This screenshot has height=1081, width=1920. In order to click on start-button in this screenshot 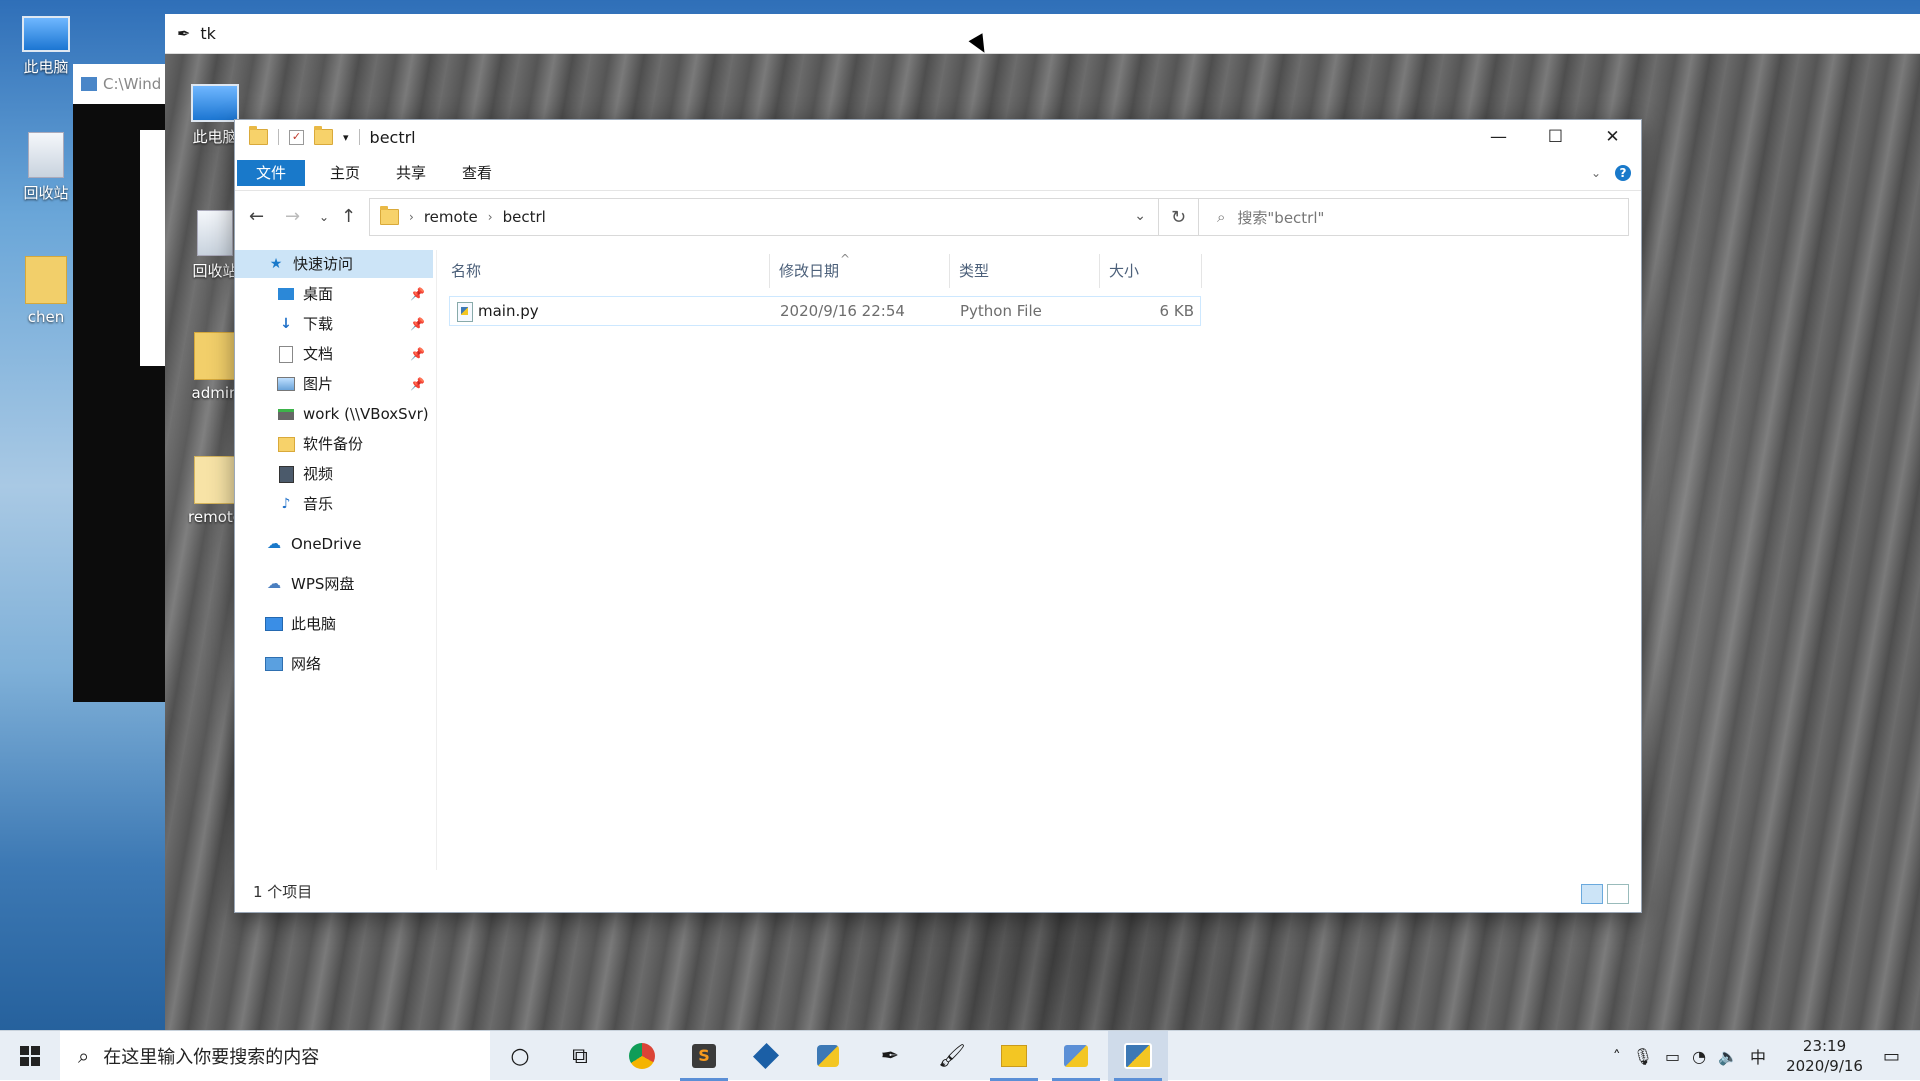, I will do `click(30, 1056)`.